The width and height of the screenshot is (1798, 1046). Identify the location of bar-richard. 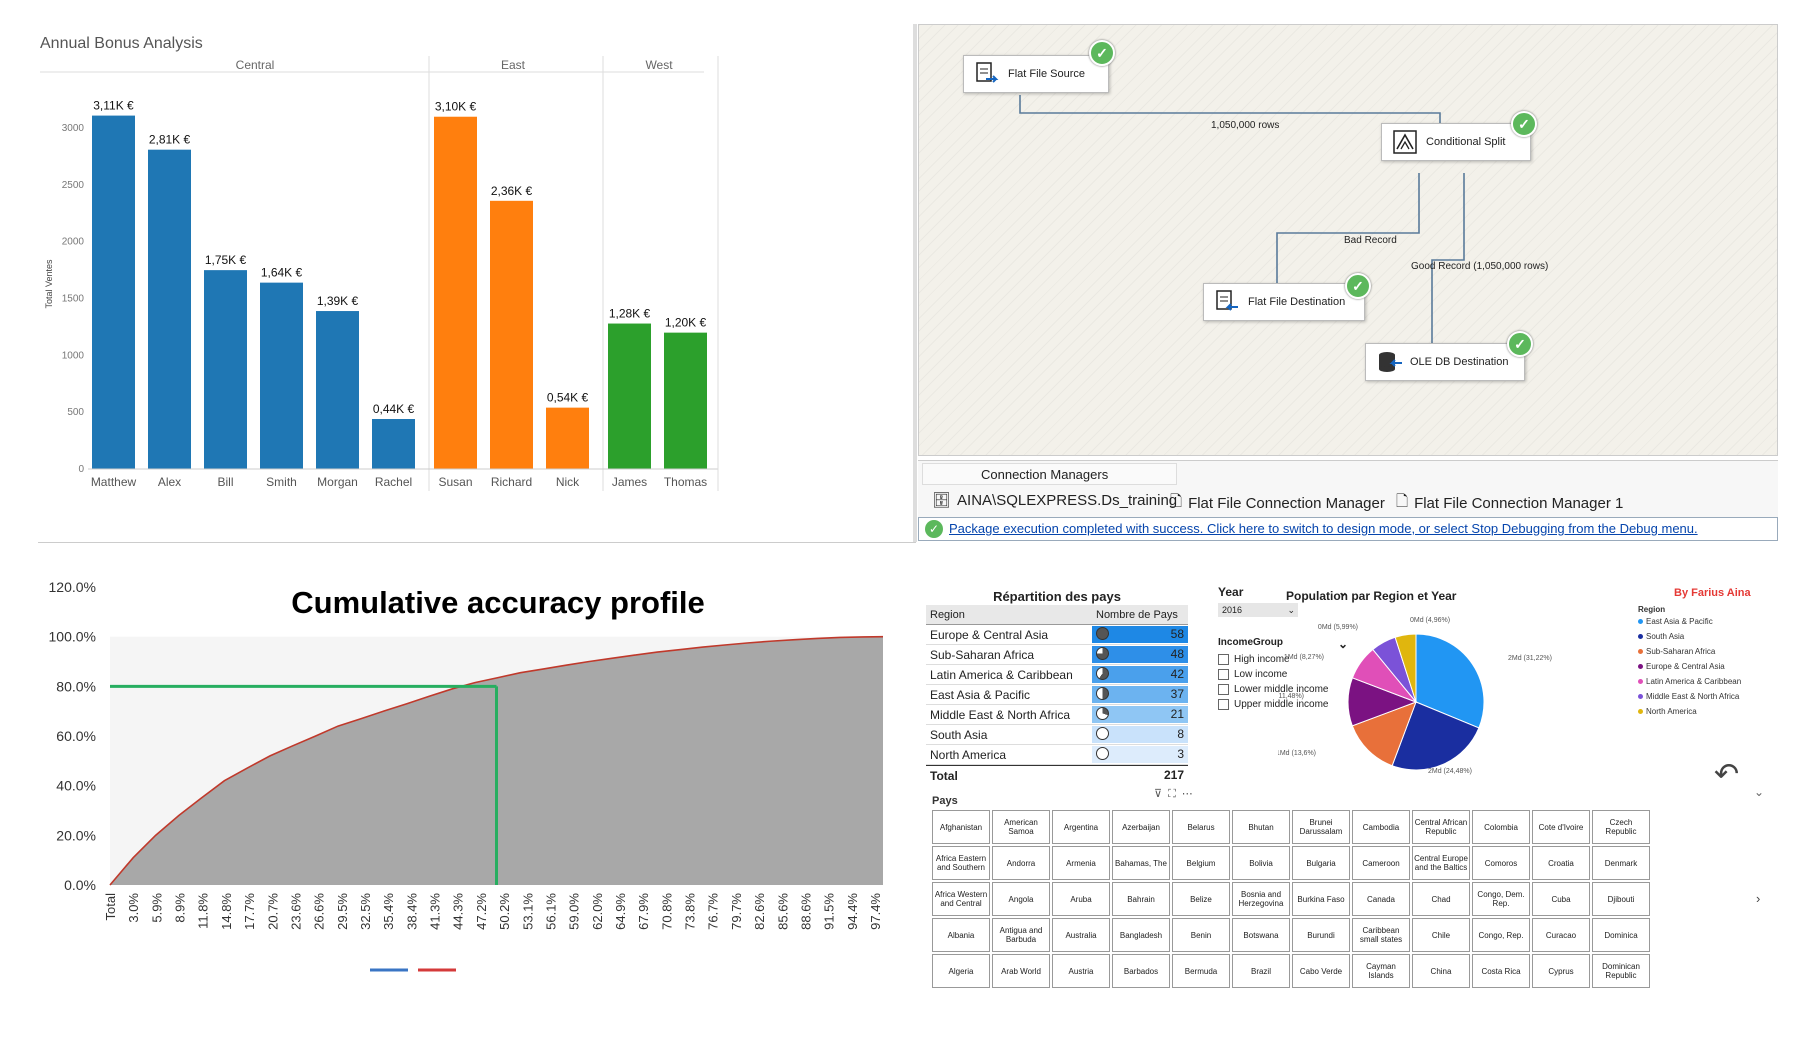
(511, 334).